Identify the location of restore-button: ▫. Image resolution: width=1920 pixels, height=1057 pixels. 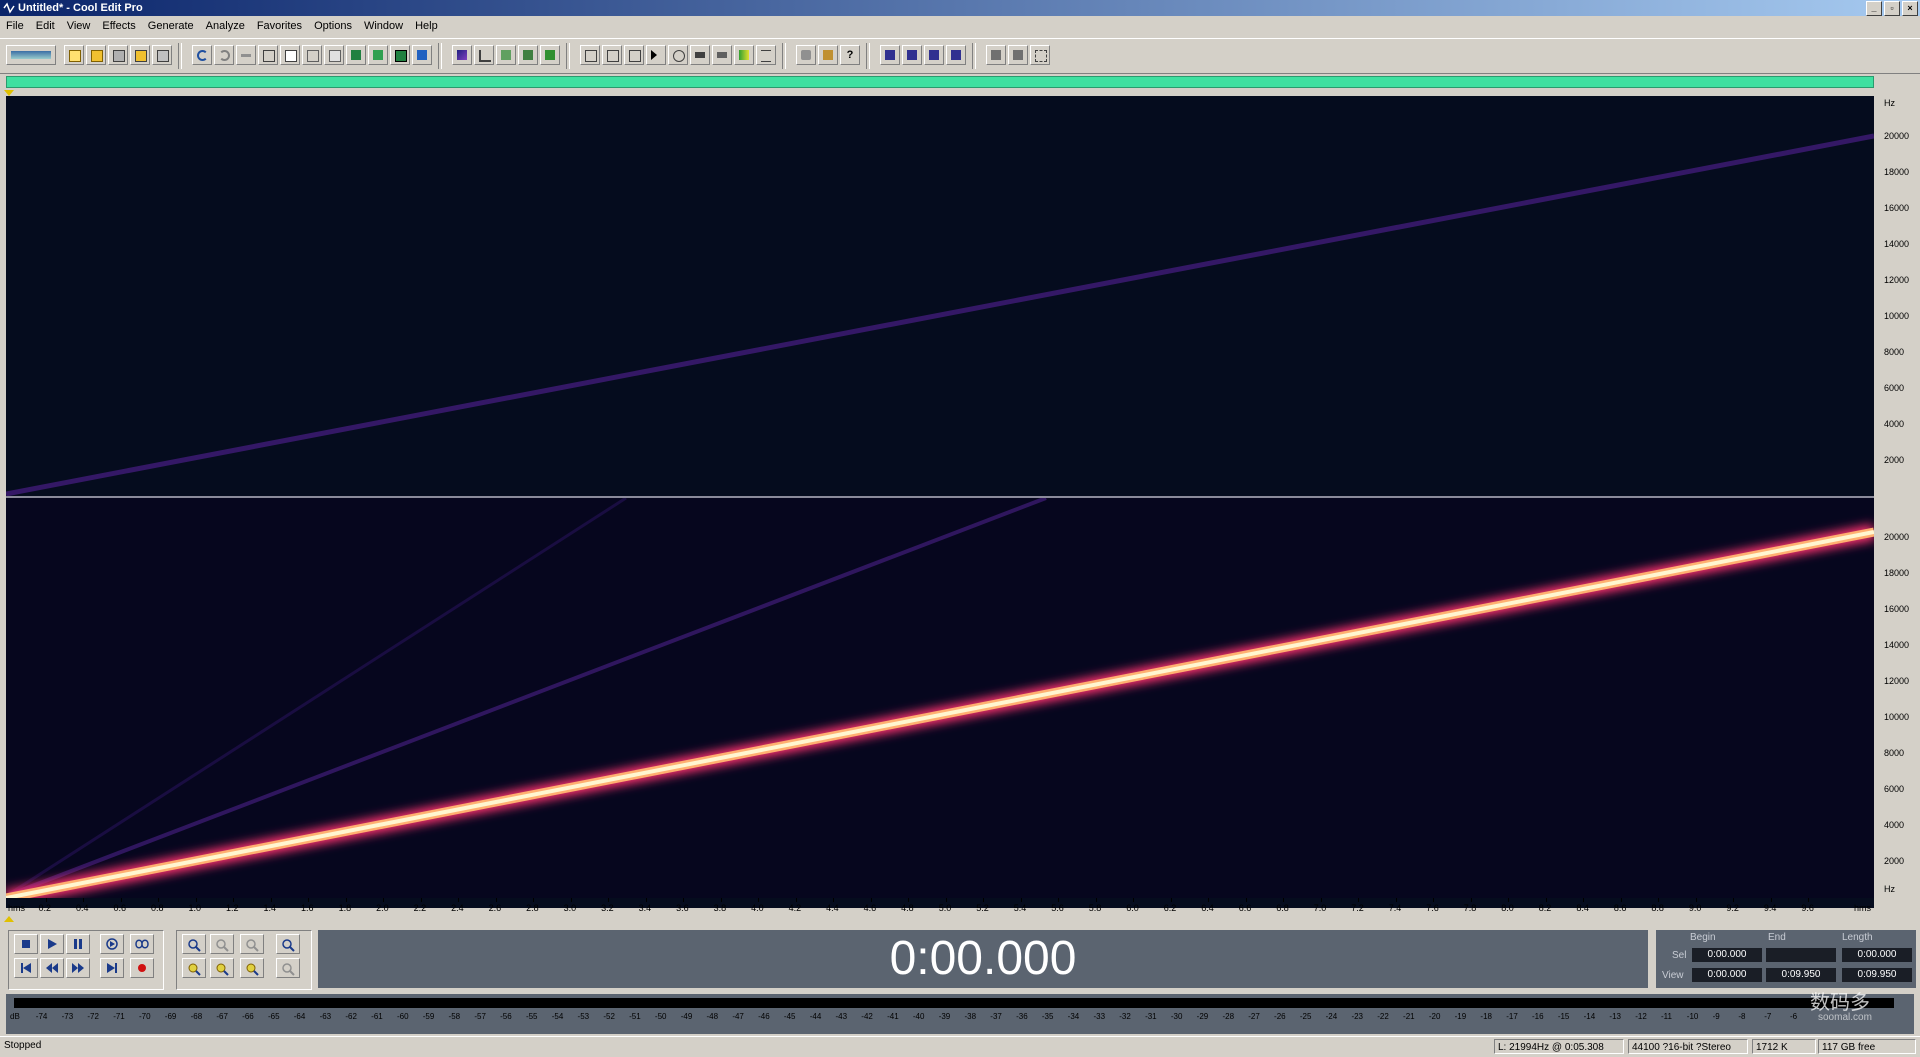
(1892, 8).